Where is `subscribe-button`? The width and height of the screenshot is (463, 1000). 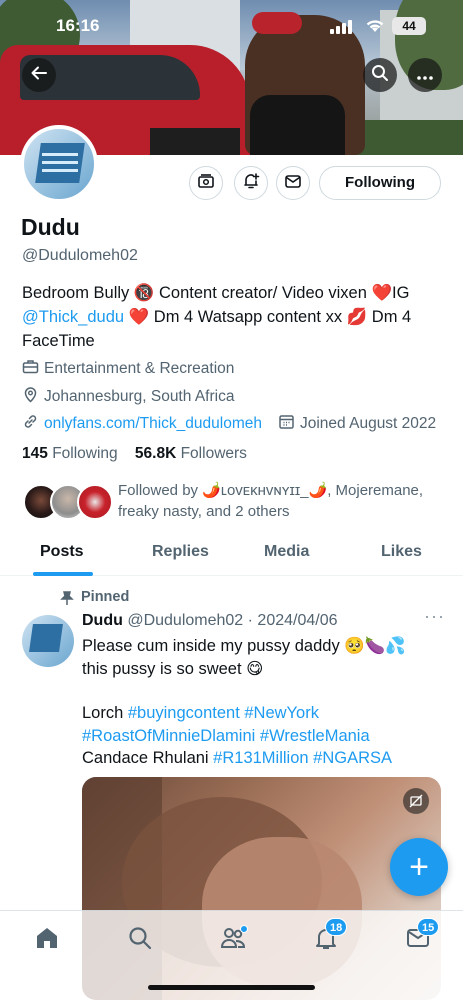 subscribe-button is located at coordinates (206, 183).